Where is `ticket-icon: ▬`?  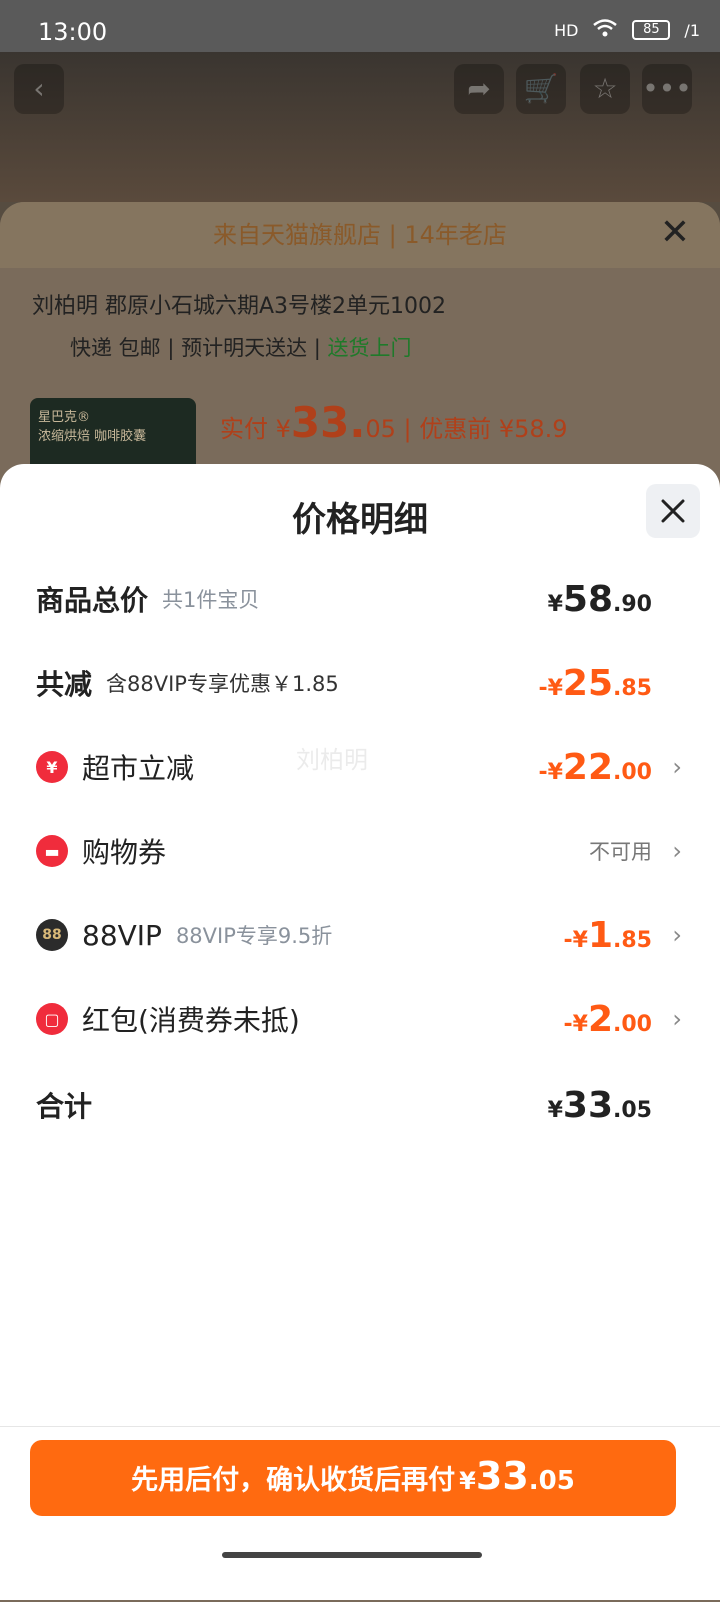 ticket-icon: ▬ is located at coordinates (52, 851).